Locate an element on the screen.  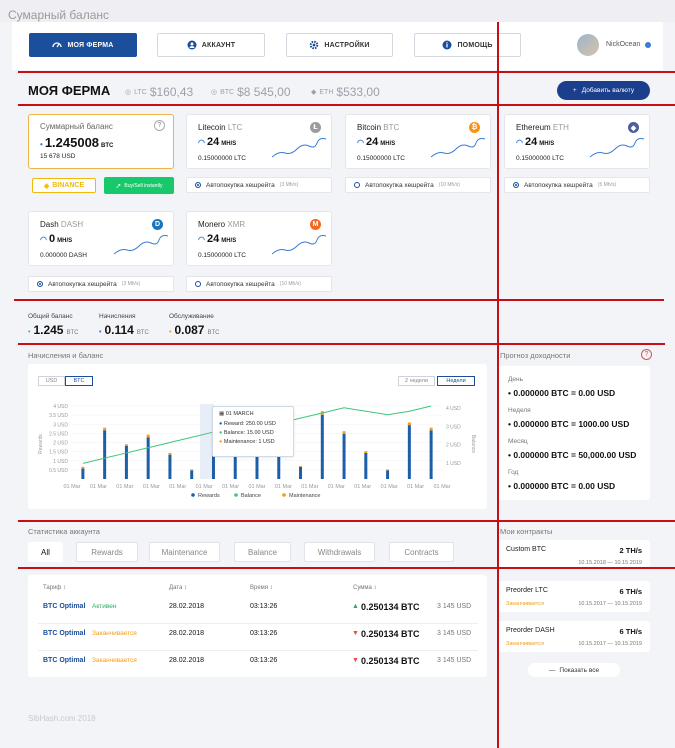
stats-title: Статистика аккаунта is located at coordinates (64, 531).